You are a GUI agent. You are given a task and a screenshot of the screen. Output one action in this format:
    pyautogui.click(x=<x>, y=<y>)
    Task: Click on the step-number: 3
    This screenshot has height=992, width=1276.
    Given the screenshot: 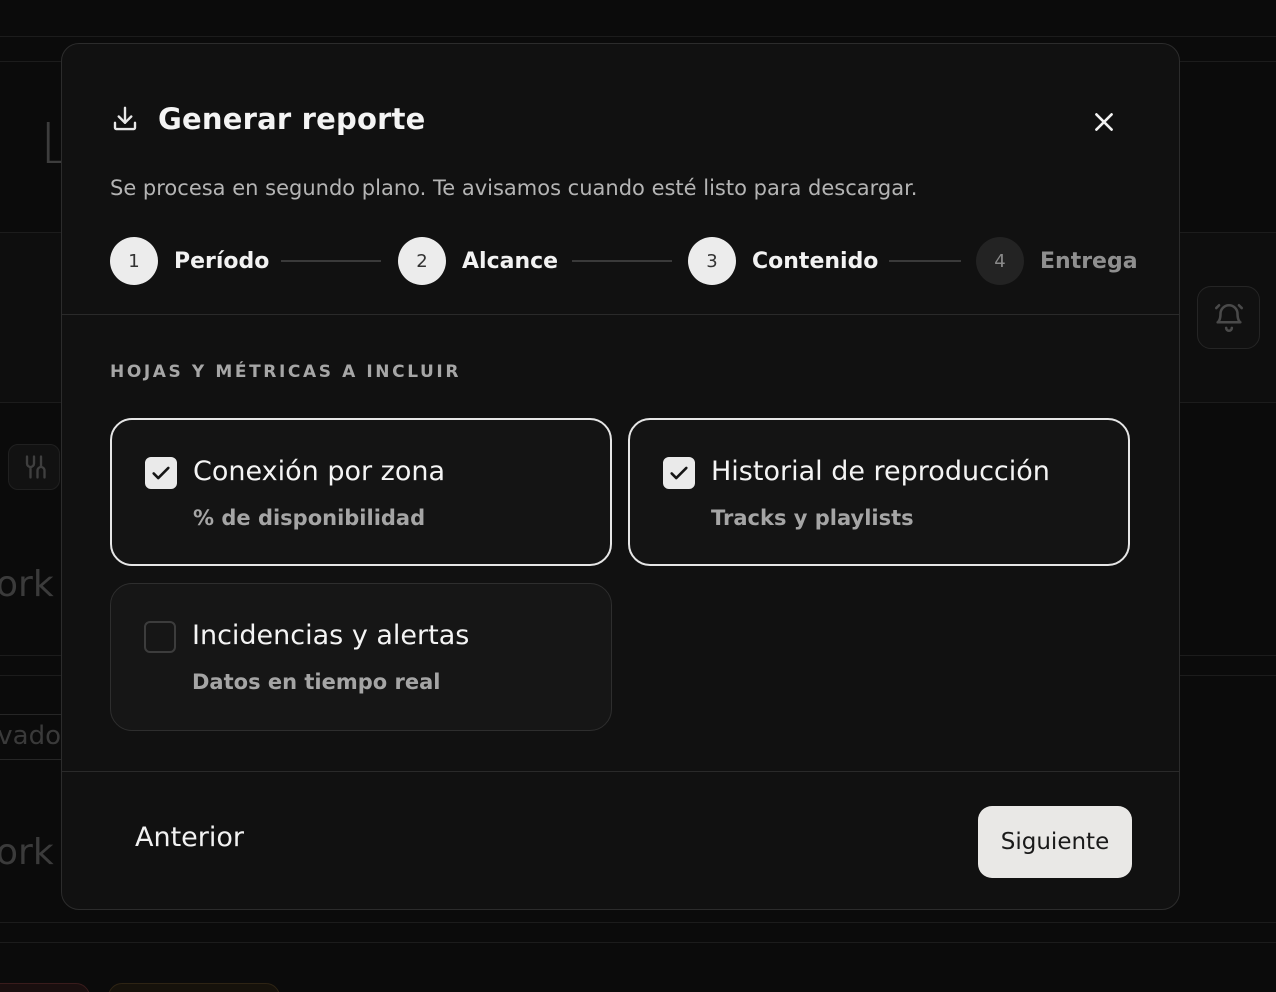 What is the action you would take?
    pyautogui.click(x=712, y=261)
    